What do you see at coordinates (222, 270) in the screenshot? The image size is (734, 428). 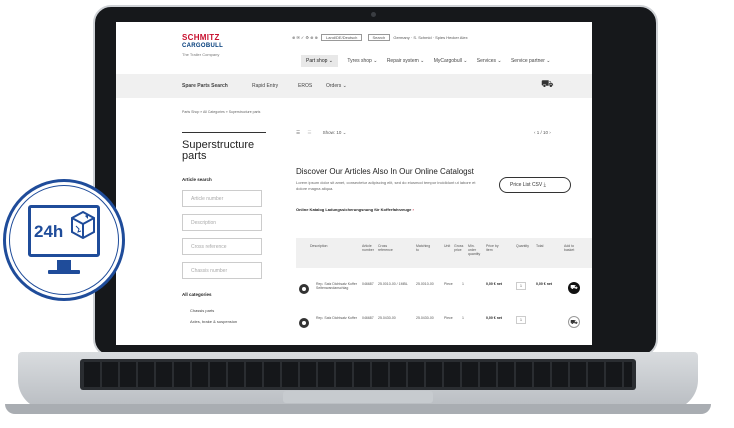 I see `chassis-number-field: Chassis number` at bounding box center [222, 270].